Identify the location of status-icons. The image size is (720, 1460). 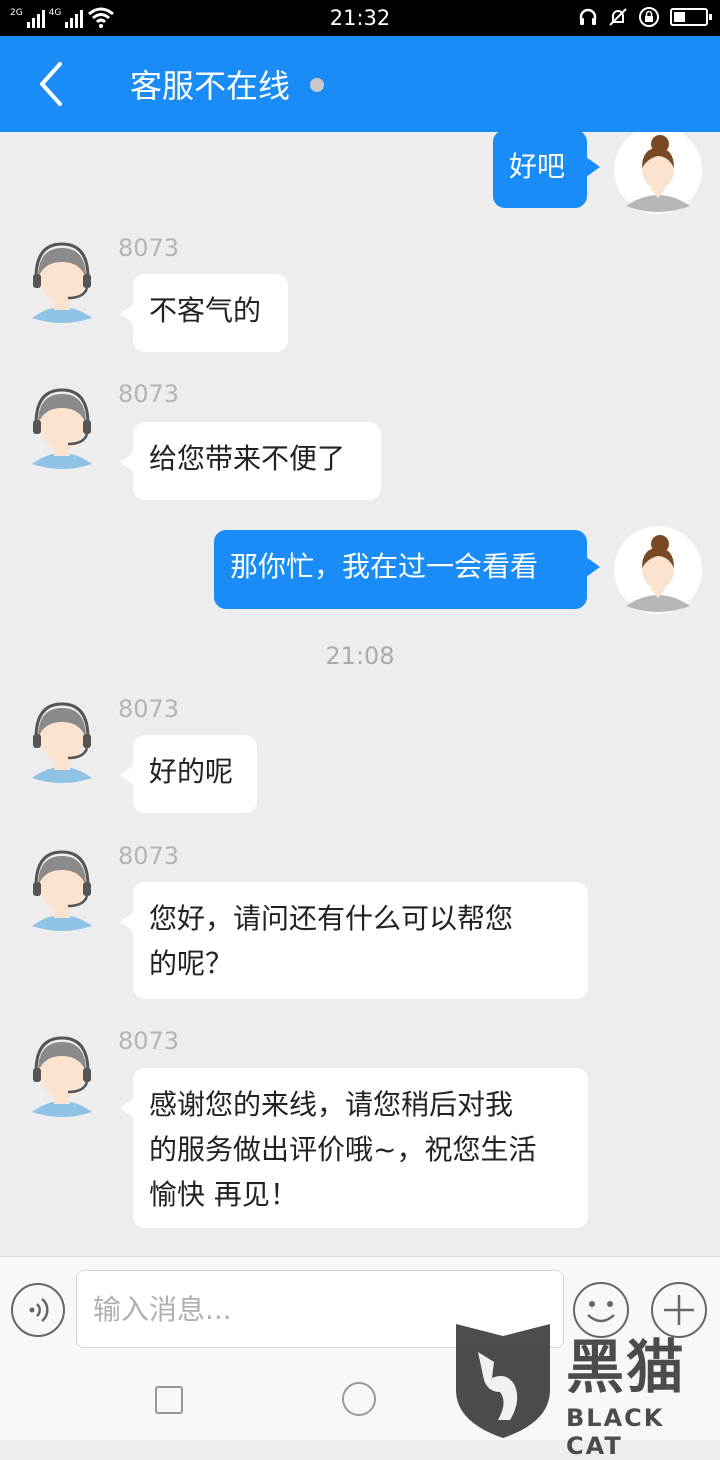
(645, 17).